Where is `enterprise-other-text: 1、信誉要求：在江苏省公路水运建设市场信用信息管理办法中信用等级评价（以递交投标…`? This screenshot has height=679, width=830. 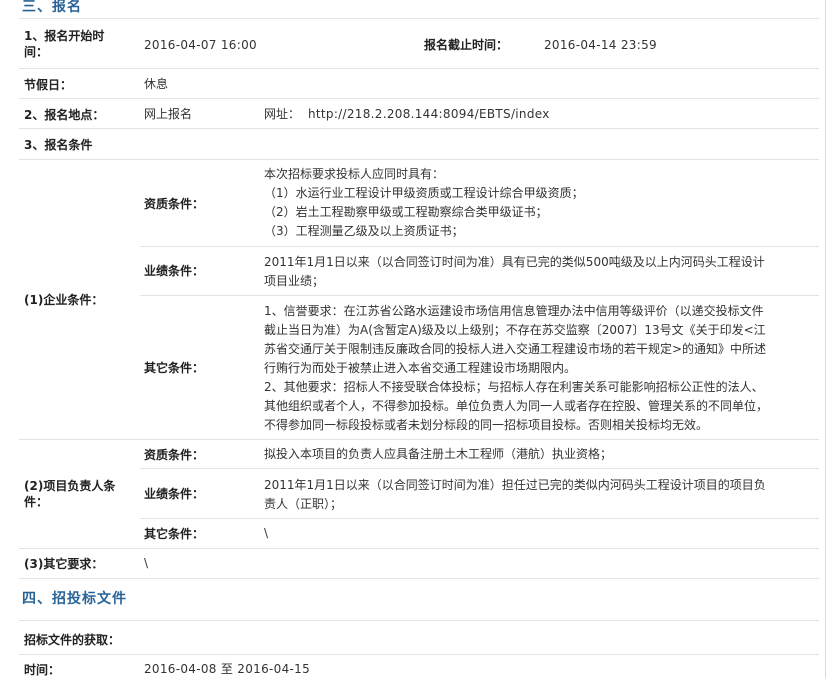
enterprise-other-text: 1、信誉要求：在江苏省公路水运建设市场信用信息管理办法中信用等级评价（以递交投标… is located at coordinates (516, 368).